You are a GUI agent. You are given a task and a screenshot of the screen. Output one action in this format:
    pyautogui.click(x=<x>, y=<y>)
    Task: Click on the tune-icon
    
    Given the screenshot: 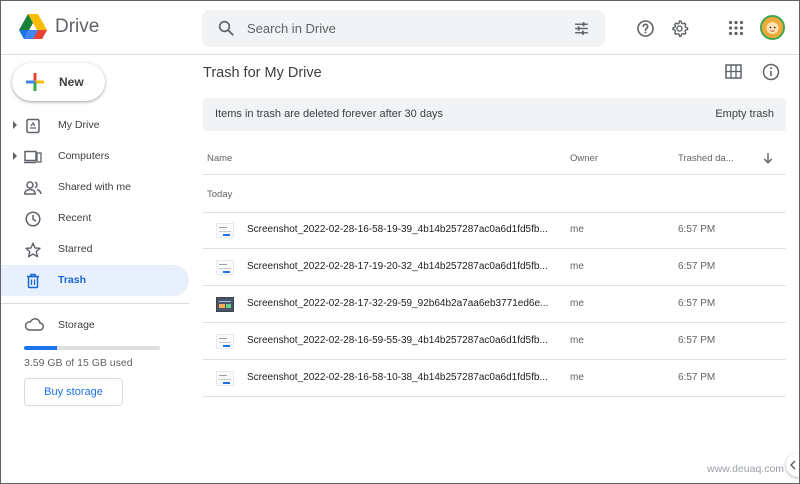 What is the action you would take?
    pyautogui.click(x=581, y=28)
    